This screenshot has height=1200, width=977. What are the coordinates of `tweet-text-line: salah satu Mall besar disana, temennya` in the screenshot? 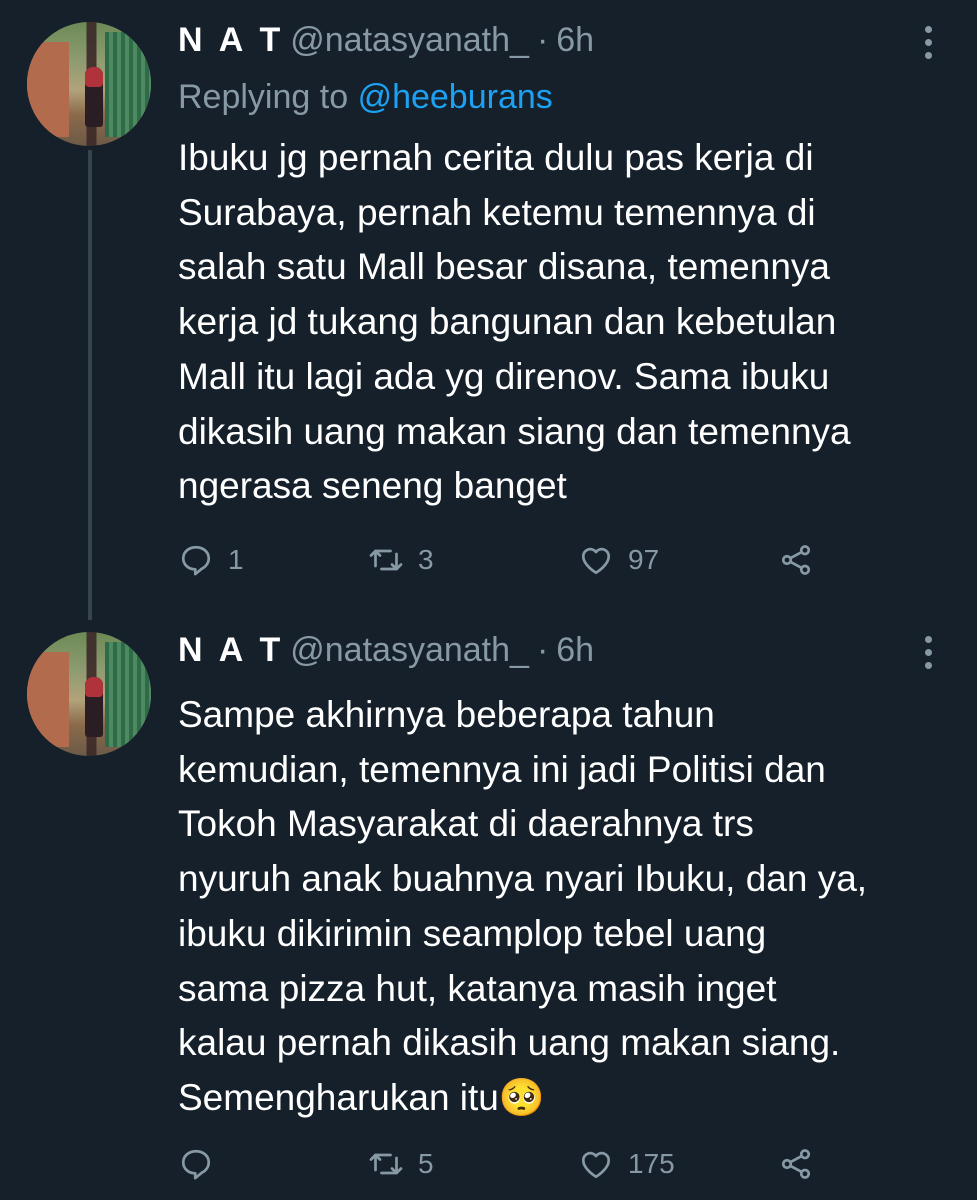 It's located at (504, 267).